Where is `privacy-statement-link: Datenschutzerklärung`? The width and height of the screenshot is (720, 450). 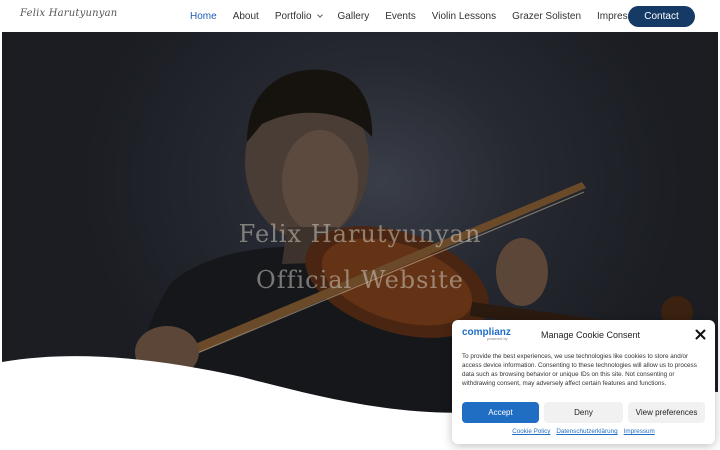 privacy-statement-link: Datenschutzerklärung is located at coordinates (586, 431).